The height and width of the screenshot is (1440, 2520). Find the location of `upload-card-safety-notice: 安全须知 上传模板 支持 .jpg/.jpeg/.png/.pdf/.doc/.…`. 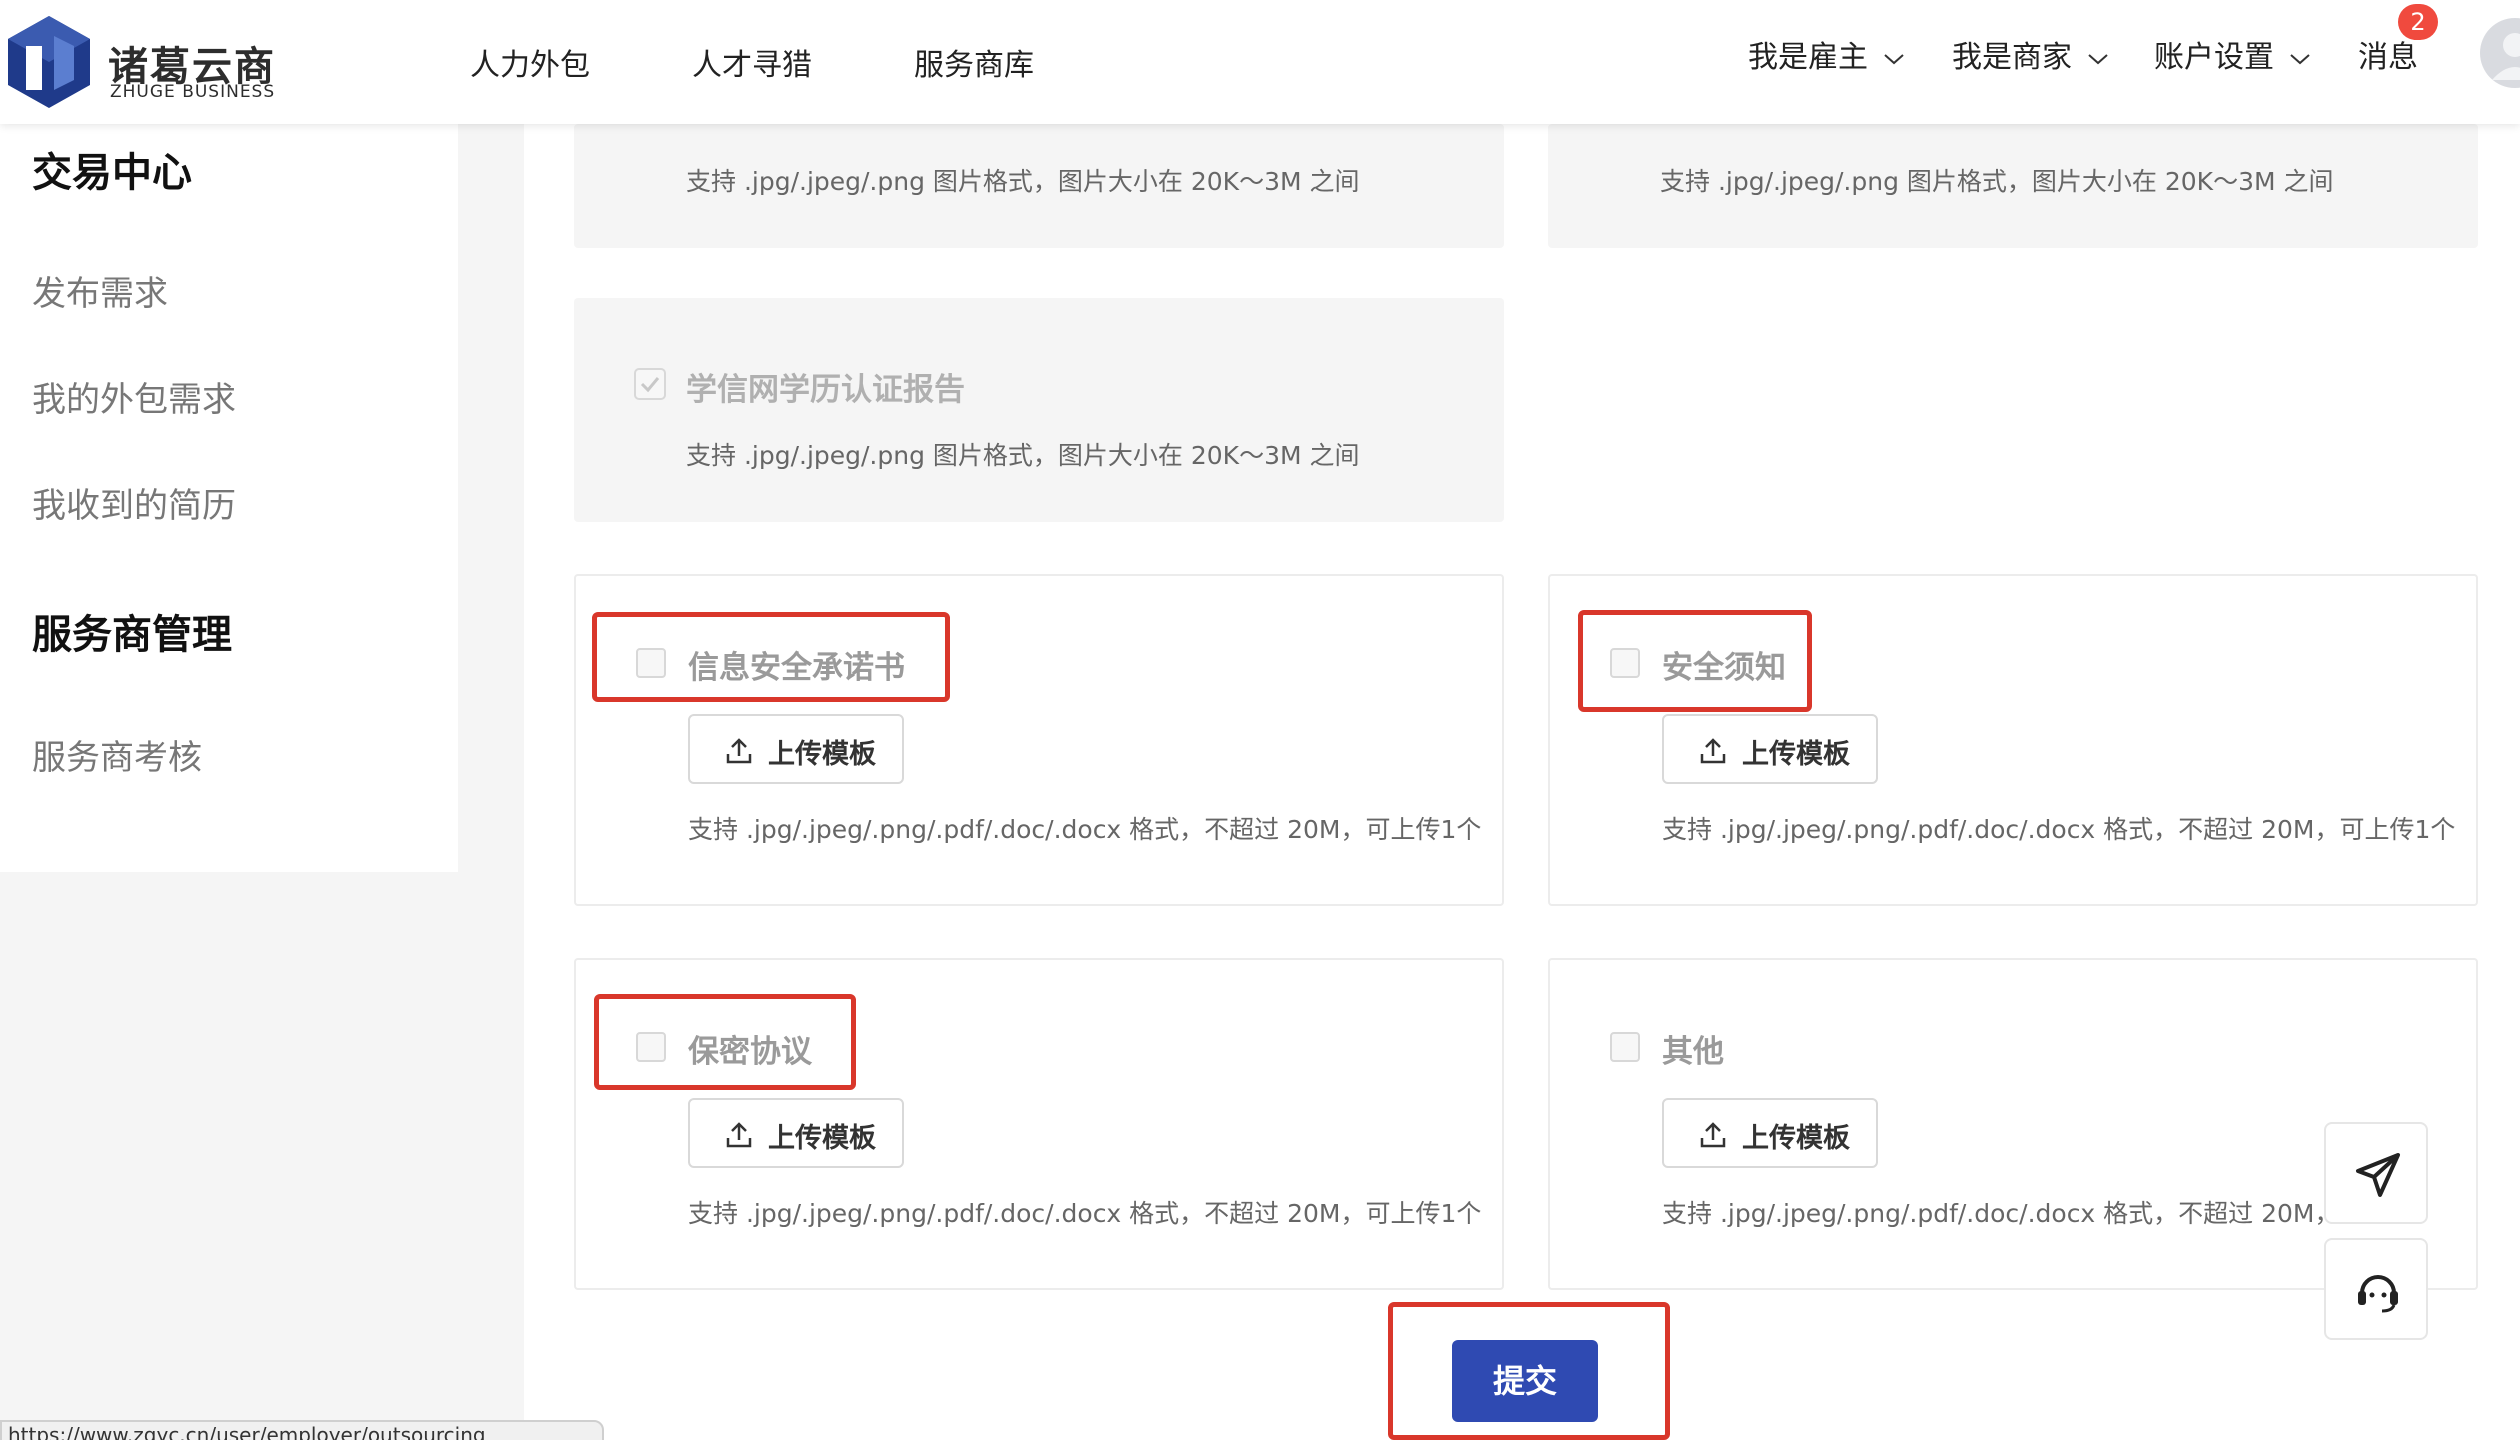

upload-card-safety-notice: 安全须知 上传模板 支持 .jpg/.jpeg/.png/.pdf/.doc/.… is located at coordinates (2013, 740).